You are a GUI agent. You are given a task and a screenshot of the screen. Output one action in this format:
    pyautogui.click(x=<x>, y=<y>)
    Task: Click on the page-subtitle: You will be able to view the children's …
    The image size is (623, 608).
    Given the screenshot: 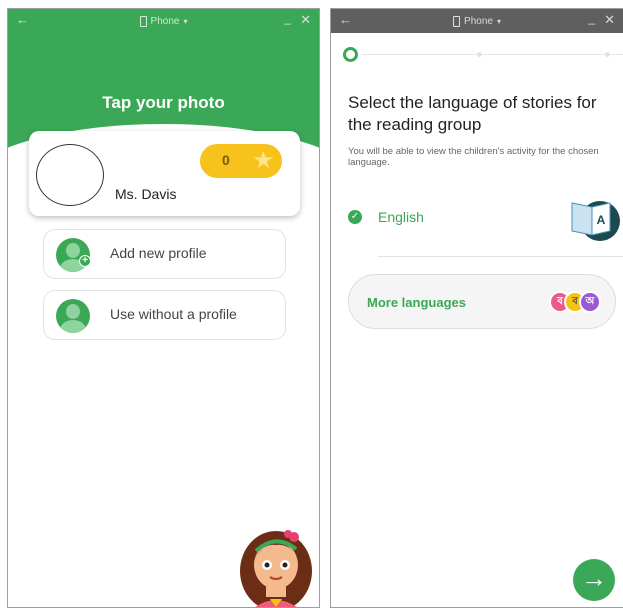 What is the action you would take?
    pyautogui.click(x=473, y=157)
    